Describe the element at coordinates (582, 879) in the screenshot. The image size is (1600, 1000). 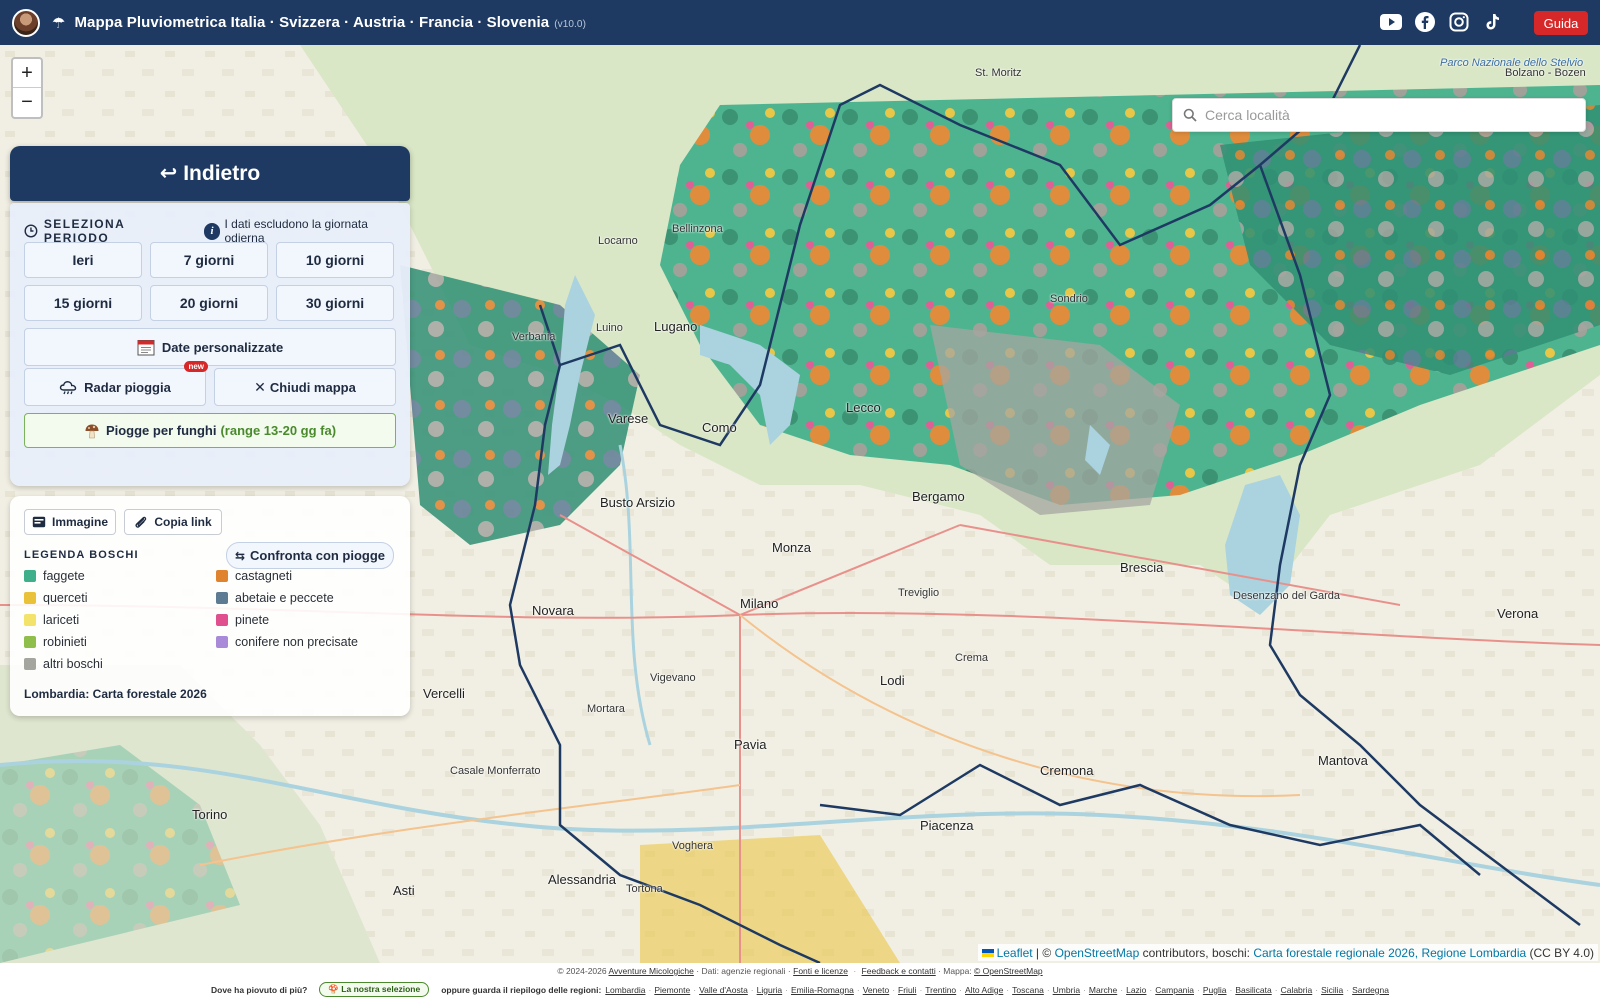
I see `map-label: Alessandria` at that location.